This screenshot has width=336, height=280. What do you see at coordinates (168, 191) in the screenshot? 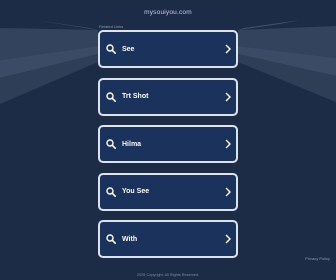
I see `related-link-you-see: You See` at bounding box center [168, 191].